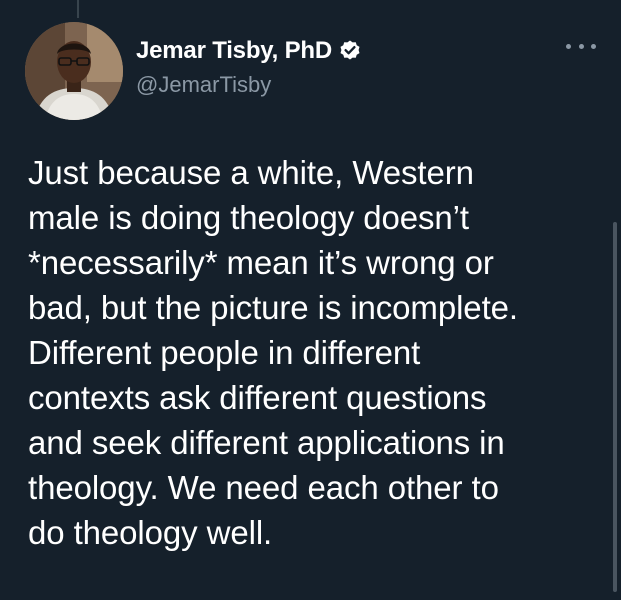  What do you see at coordinates (615, 407) in the screenshot?
I see `scrollbar` at bounding box center [615, 407].